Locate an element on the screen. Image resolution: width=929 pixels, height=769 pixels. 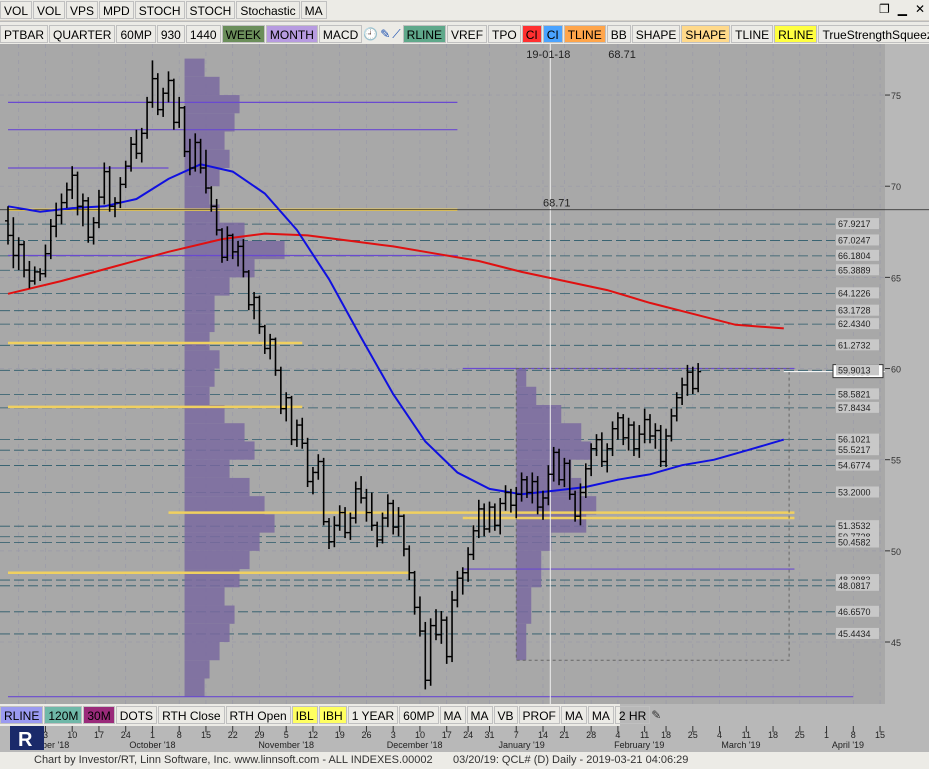
ibh-button: IBH is located at coordinates (332, 715).